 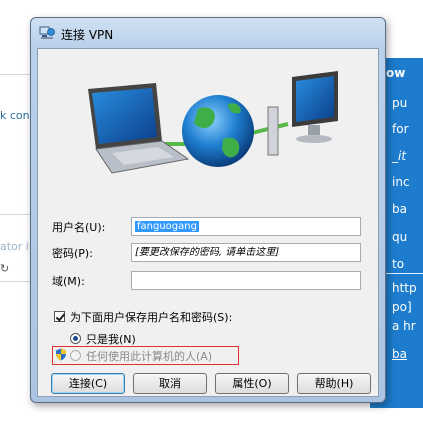 I want to click on username-input: fanguogang, so click(x=246, y=226).